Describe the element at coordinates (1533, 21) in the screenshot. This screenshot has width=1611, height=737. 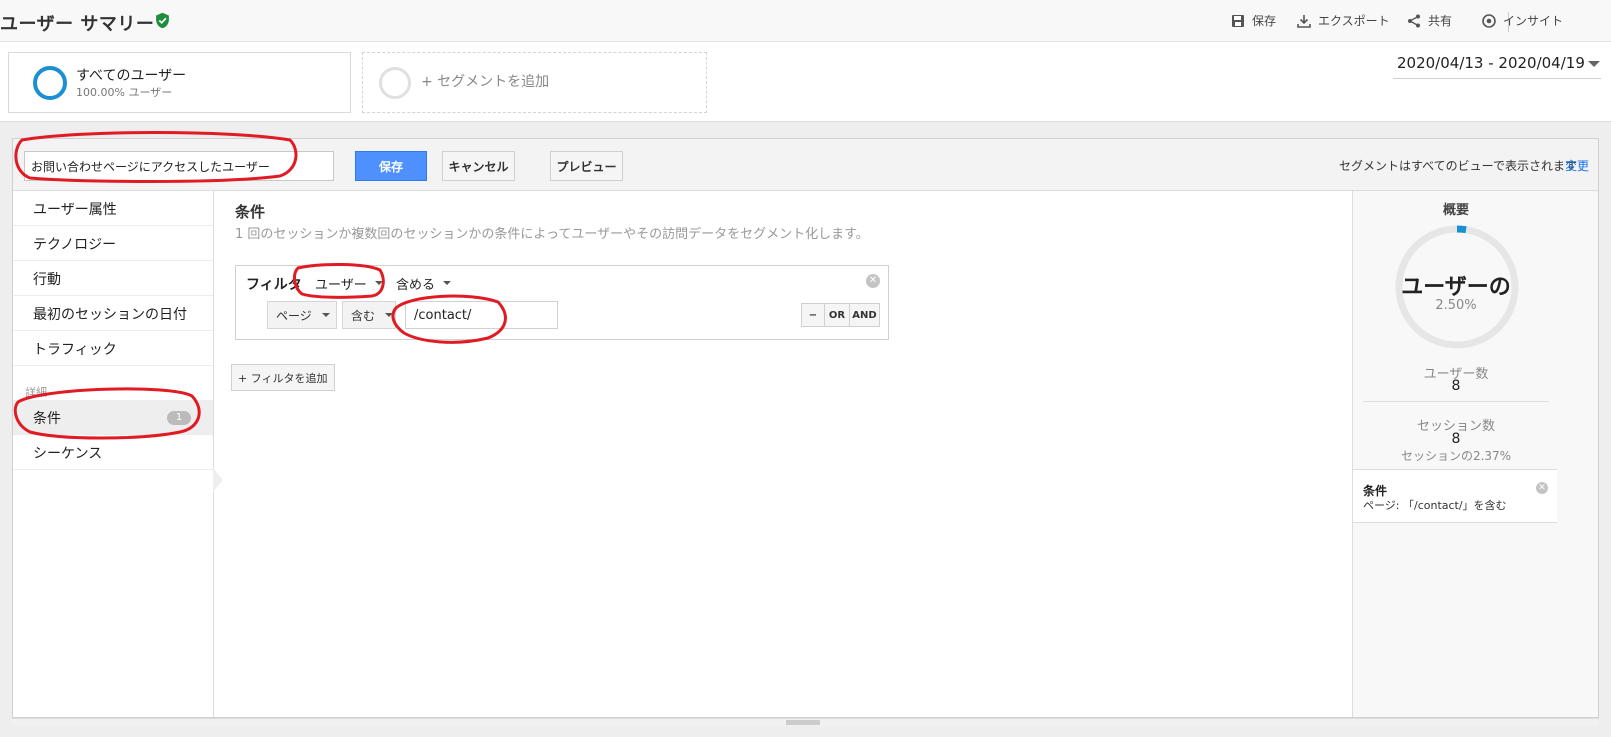
I see `insights-label: インサイト` at that location.